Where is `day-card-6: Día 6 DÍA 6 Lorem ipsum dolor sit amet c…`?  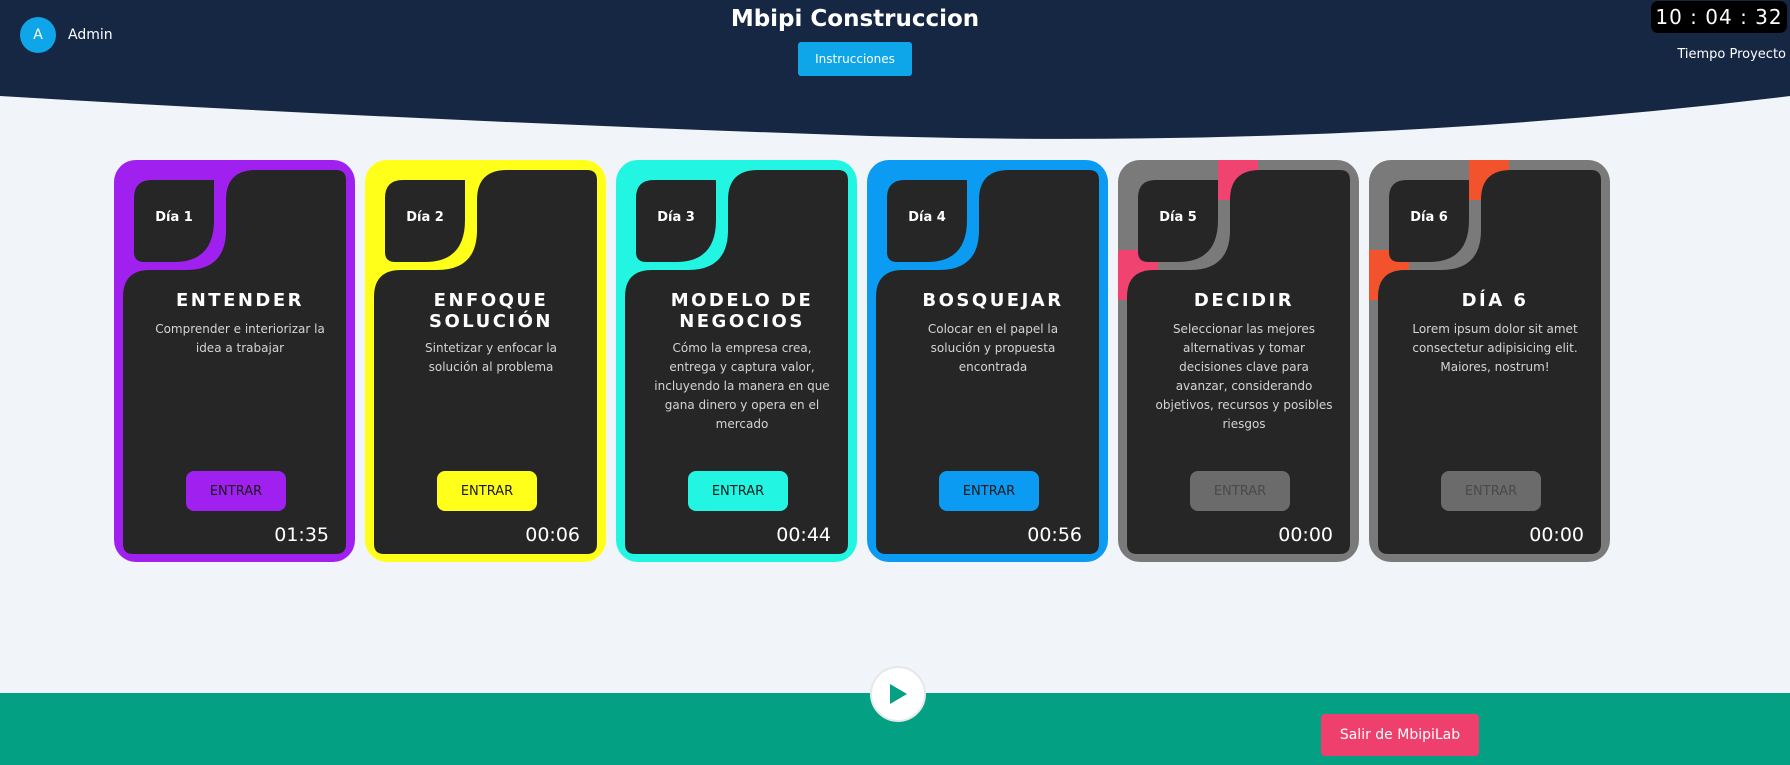 day-card-6: Día 6 DÍA 6 Lorem ipsum dolor sit amet c… is located at coordinates (1489, 361).